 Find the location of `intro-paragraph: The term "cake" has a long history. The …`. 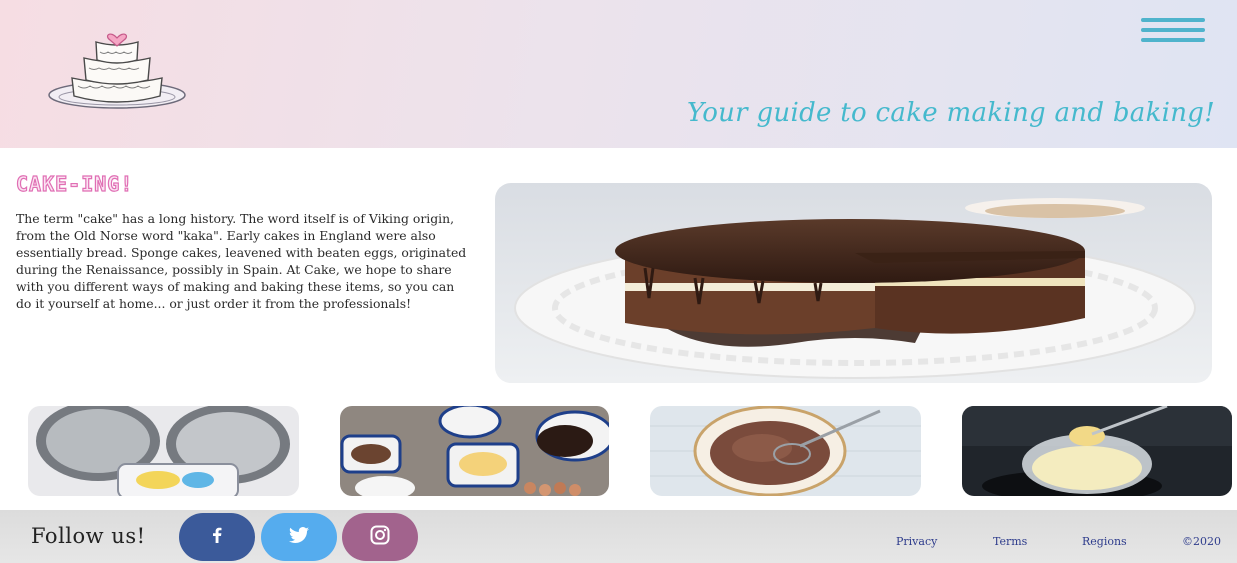

intro-paragraph: The term "cake" has a long history. The … is located at coordinates (241, 261).